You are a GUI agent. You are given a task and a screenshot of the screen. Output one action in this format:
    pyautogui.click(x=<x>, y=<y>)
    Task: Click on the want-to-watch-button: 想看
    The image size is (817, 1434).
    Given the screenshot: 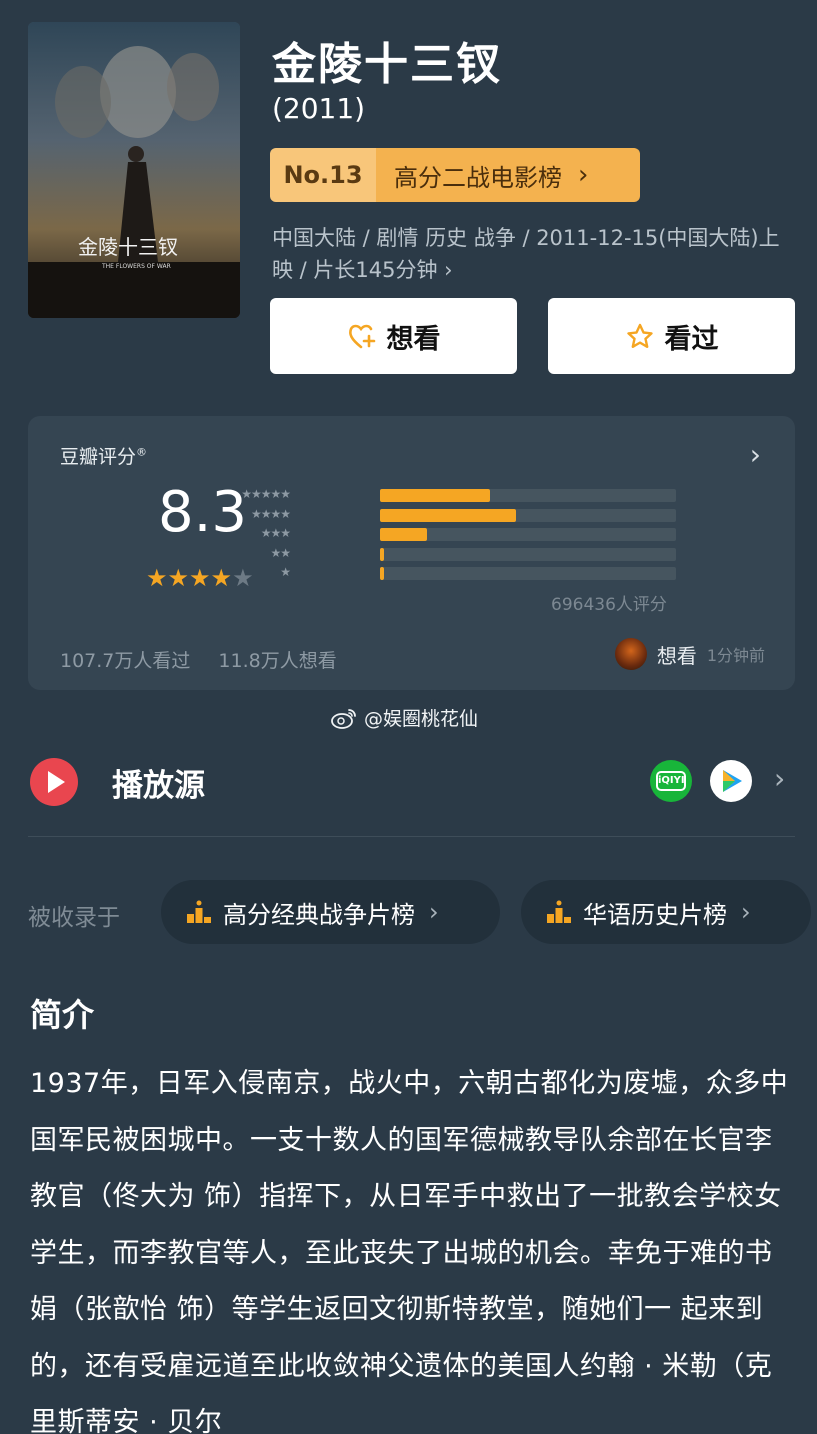 What is the action you would take?
    pyautogui.click(x=393, y=336)
    